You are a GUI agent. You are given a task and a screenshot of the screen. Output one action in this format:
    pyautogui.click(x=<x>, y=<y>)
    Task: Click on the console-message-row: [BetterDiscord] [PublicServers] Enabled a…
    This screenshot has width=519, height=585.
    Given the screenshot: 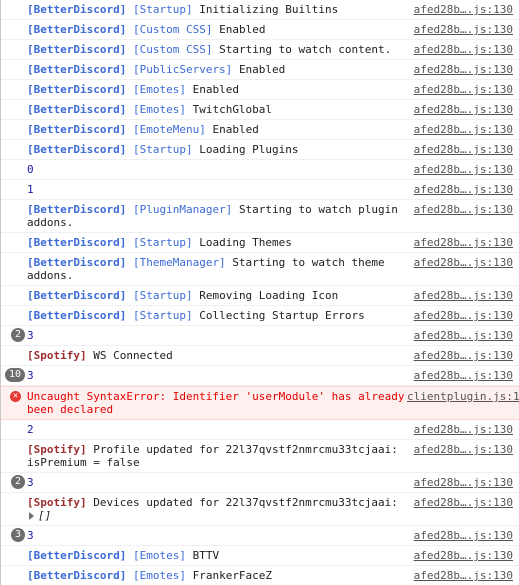 What is the action you would take?
    pyautogui.click(x=260, y=70)
    